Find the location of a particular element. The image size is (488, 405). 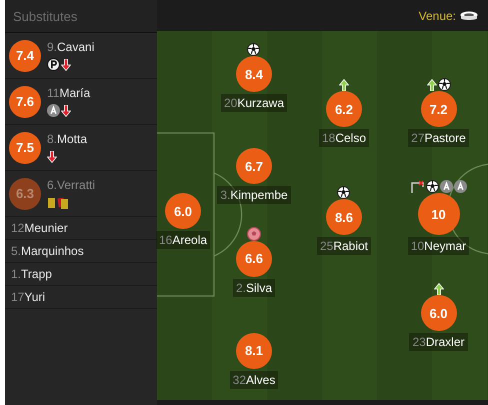

rating-badge: 7.6 is located at coordinates (25, 102).